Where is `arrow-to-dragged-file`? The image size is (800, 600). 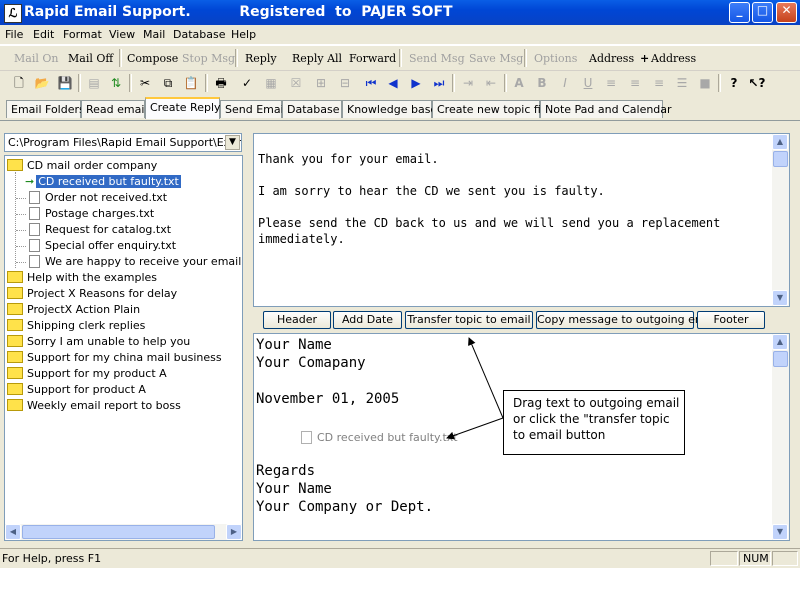
arrow-to-dragged-file is located at coordinates (475, 428).